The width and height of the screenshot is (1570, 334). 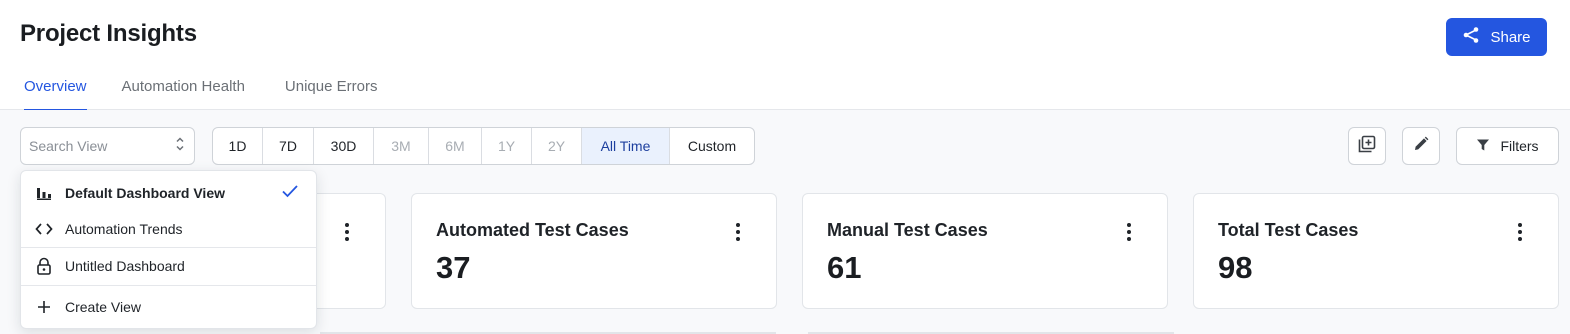 I want to click on code-icon, so click(x=44, y=229).